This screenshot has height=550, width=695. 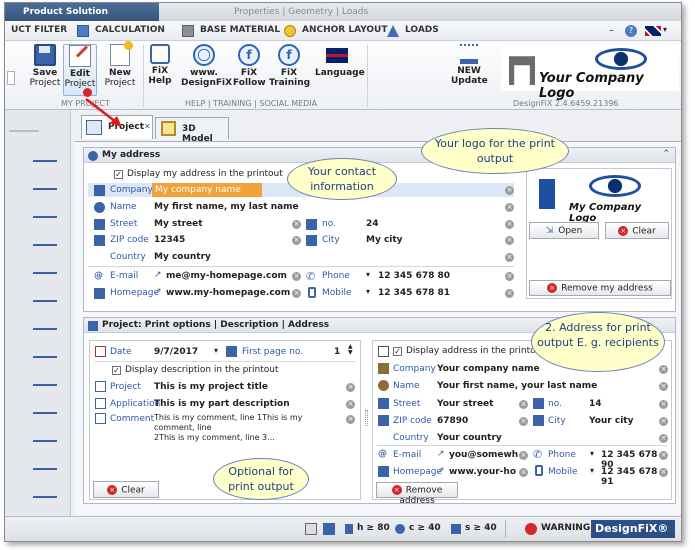 I want to click on recipient-city-input: Your city, so click(x=611, y=421).